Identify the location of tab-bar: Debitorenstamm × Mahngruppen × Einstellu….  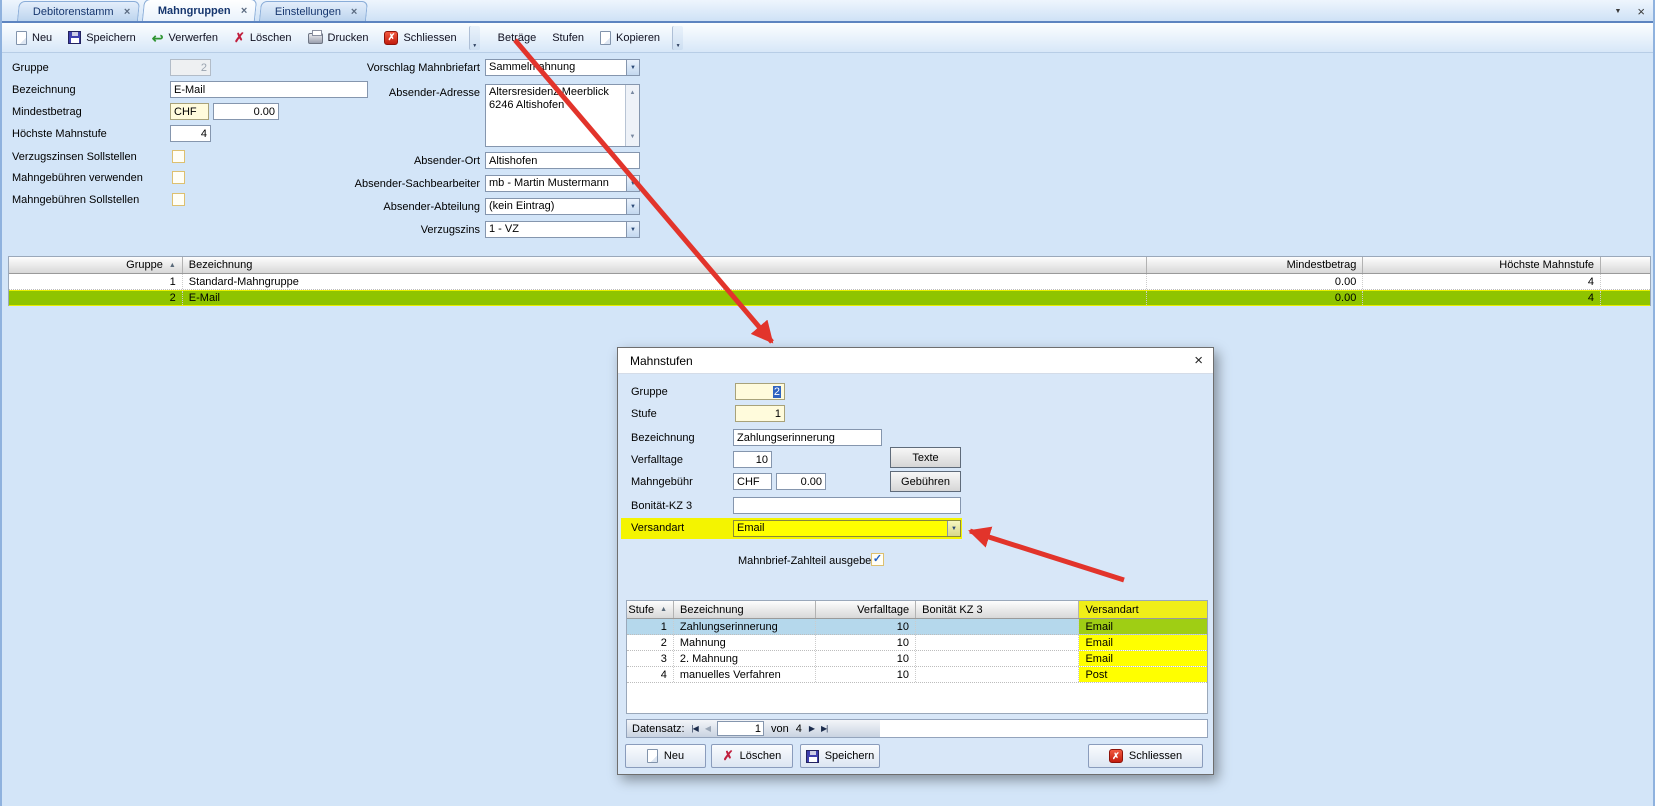
(827, 11).